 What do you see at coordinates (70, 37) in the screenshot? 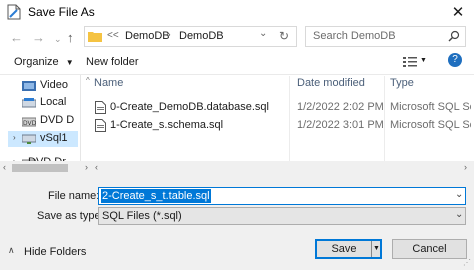
I see `up-arrow-icon: ↑` at bounding box center [70, 37].